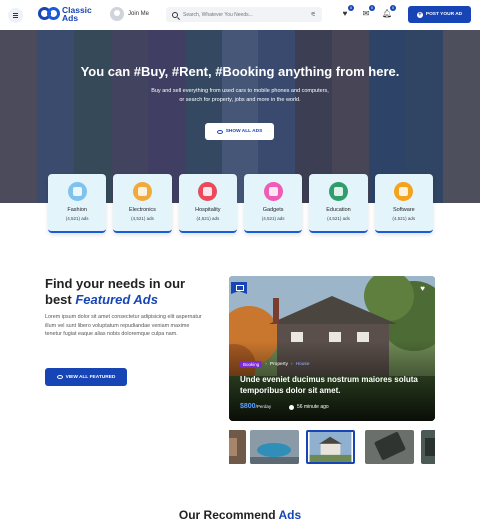 The image size is (480, 520). I want to click on recommend-heading: Our Recommend Ads, so click(240, 514).